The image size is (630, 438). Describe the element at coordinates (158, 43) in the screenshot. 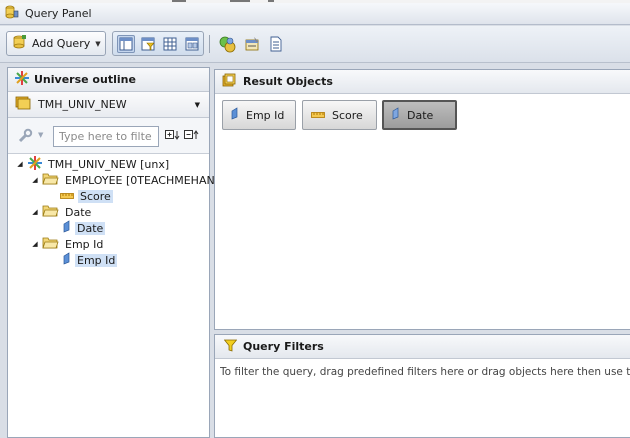

I see `view-button-group` at that location.